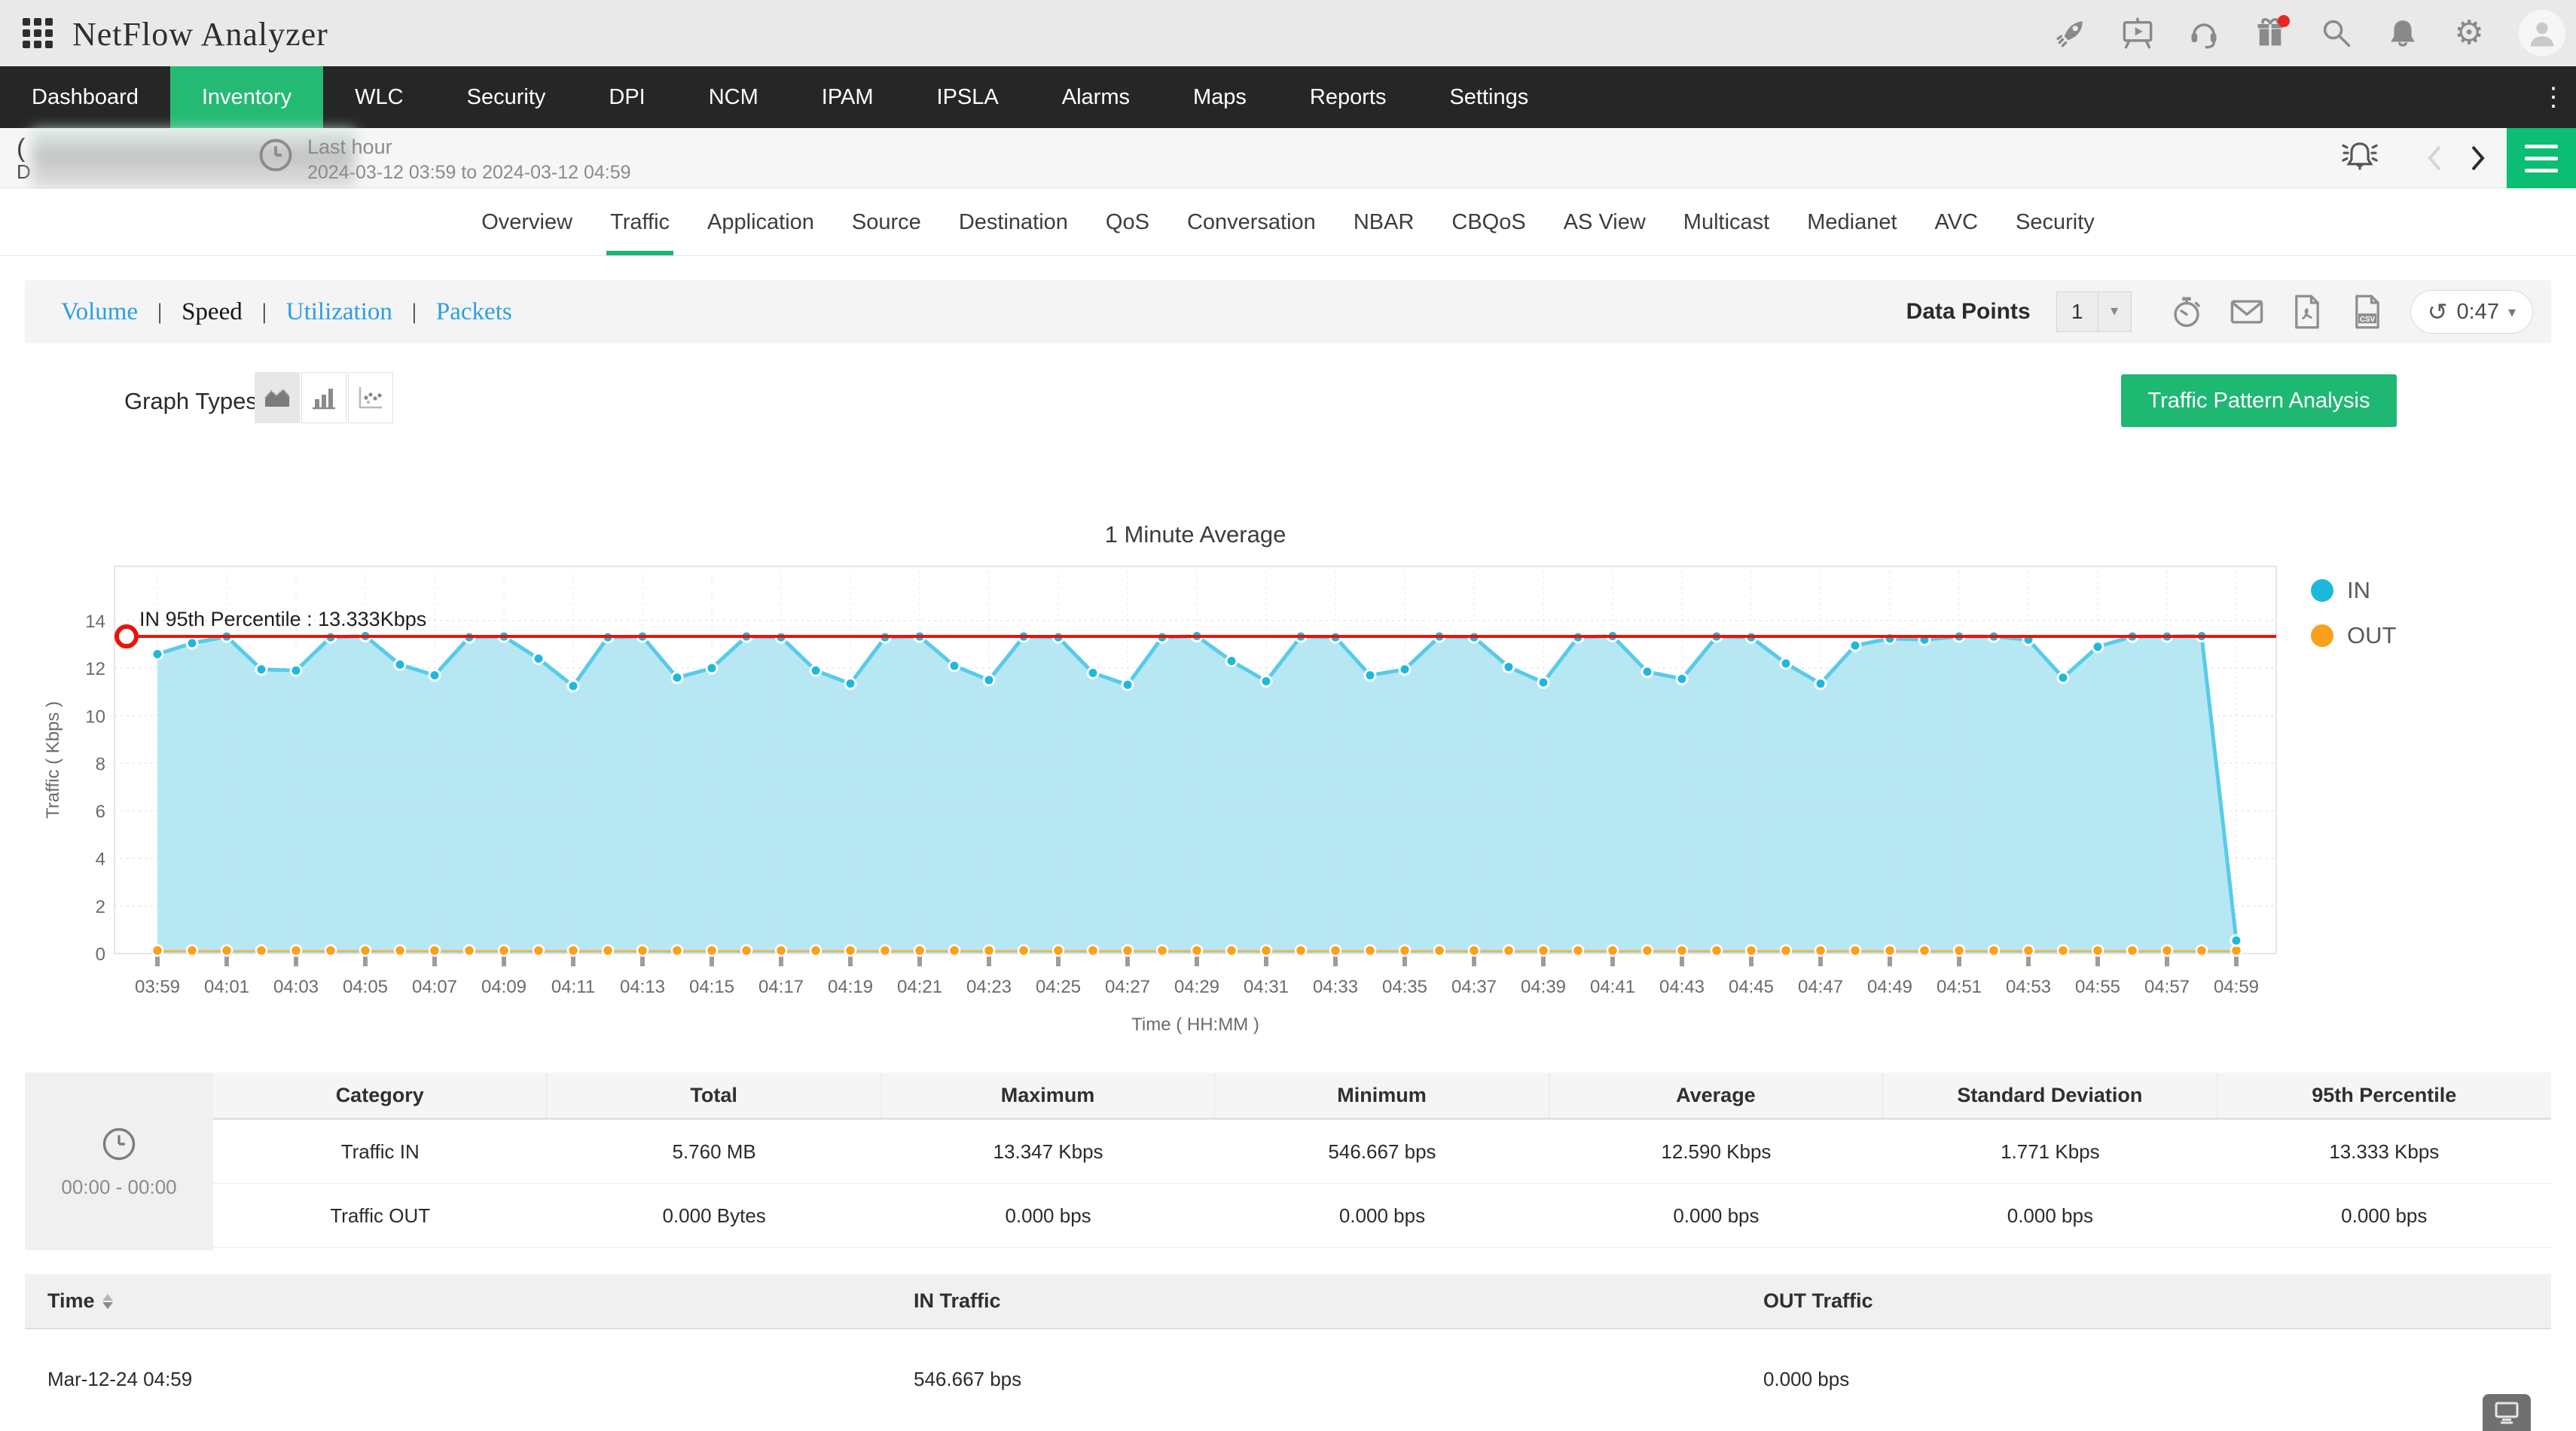 This screenshot has height=1431, width=2576. I want to click on legend-dot-in, so click(2322, 590).